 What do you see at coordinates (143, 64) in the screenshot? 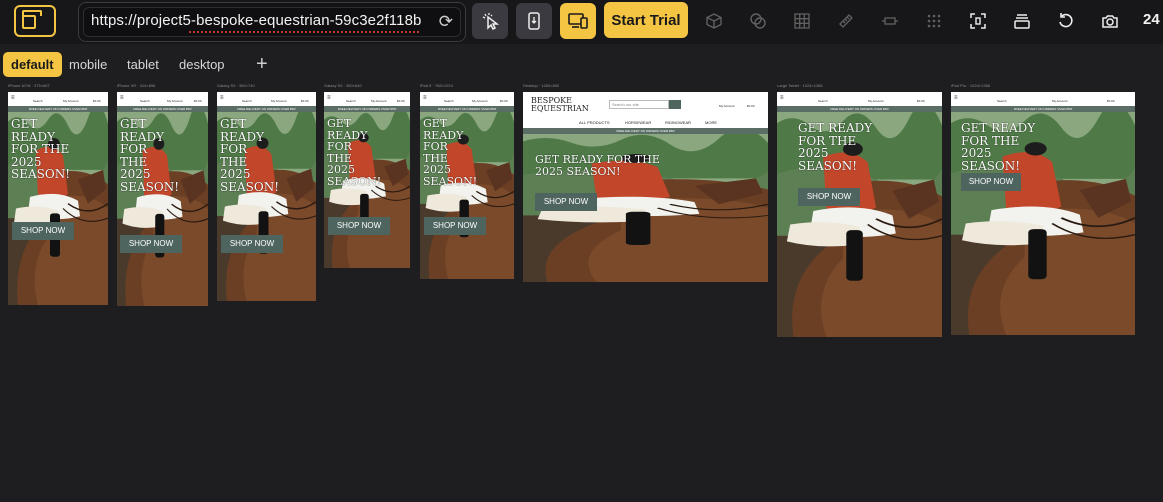
I see `tab-tablet: tablet` at bounding box center [143, 64].